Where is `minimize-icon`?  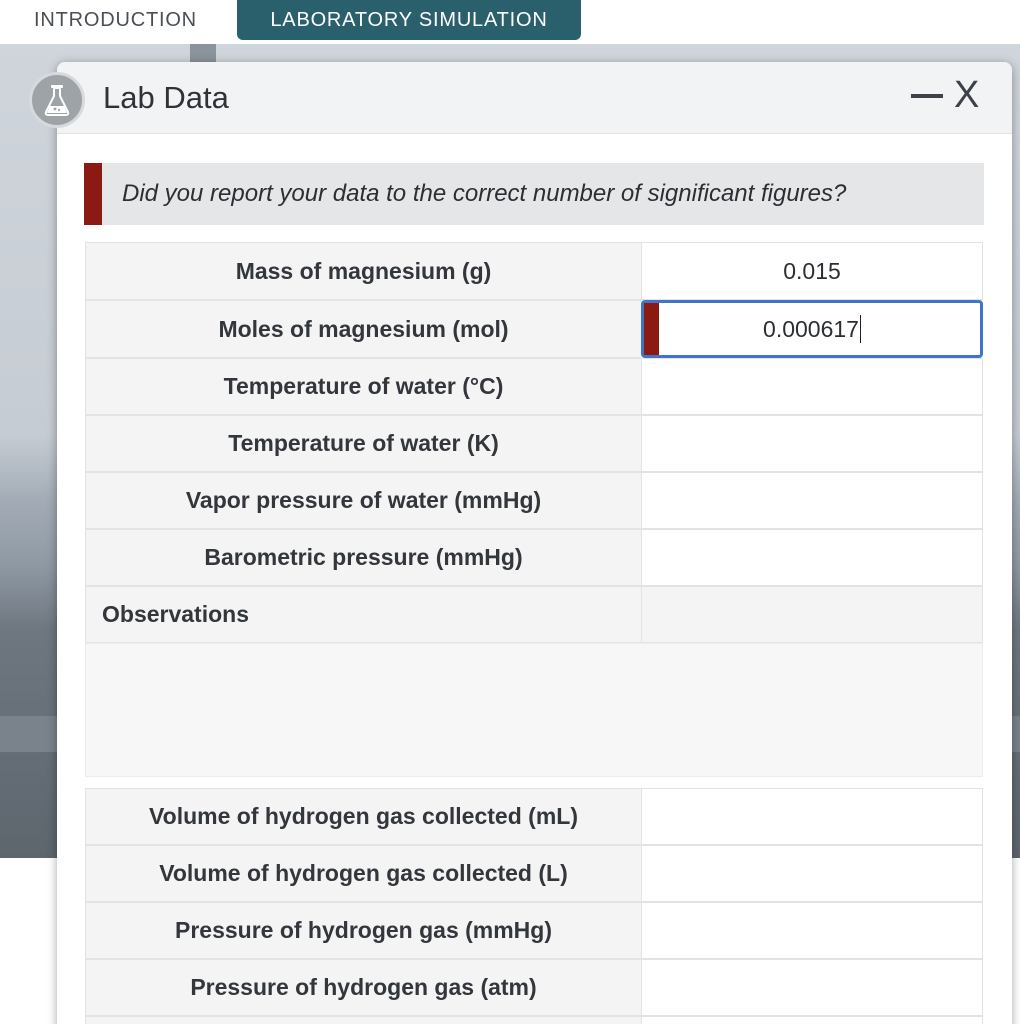 minimize-icon is located at coordinates (927, 96).